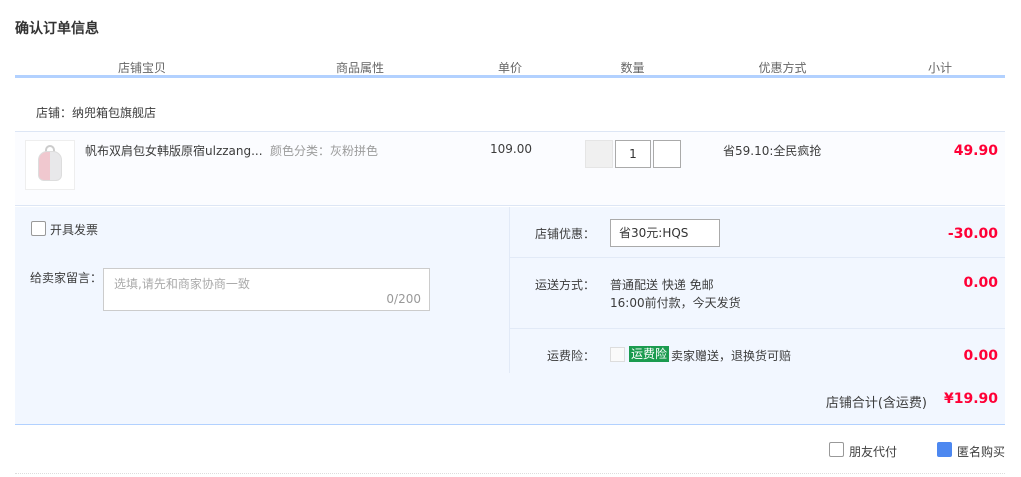  What do you see at coordinates (970, 399) in the screenshot?
I see `shop-total-value: ¥19.90` at bounding box center [970, 399].